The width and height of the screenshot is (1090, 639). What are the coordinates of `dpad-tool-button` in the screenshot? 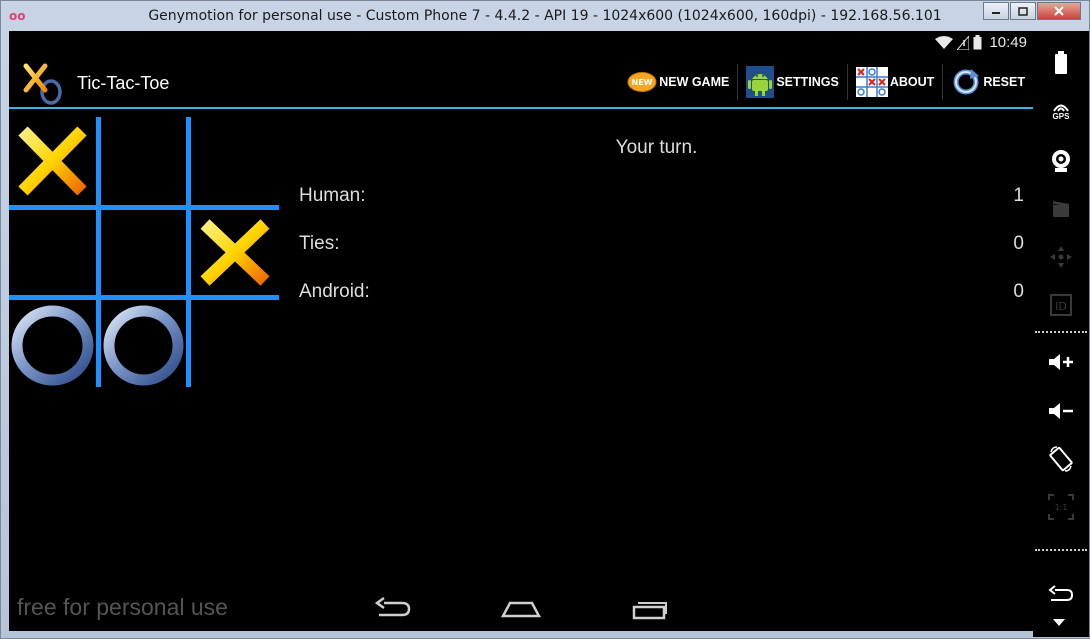 It's located at (1061, 257).